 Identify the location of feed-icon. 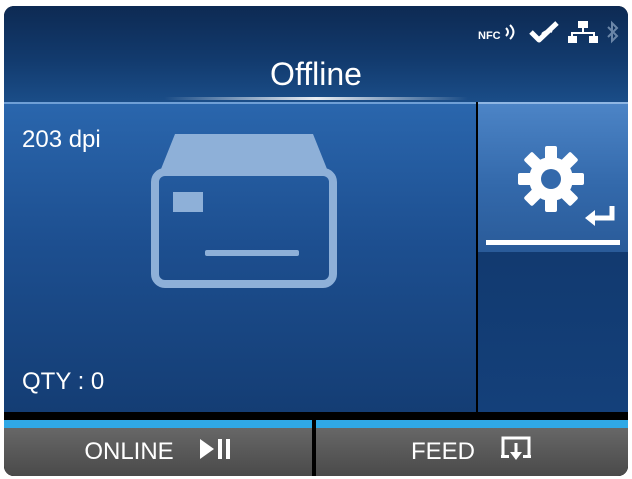
(516, 452).